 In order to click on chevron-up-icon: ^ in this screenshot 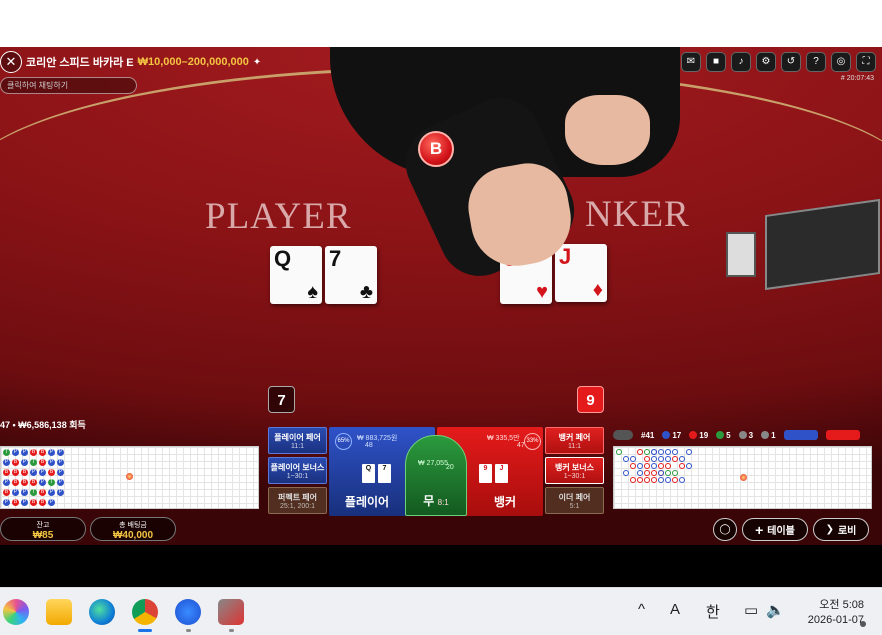, I will do `click(641, 609)`.